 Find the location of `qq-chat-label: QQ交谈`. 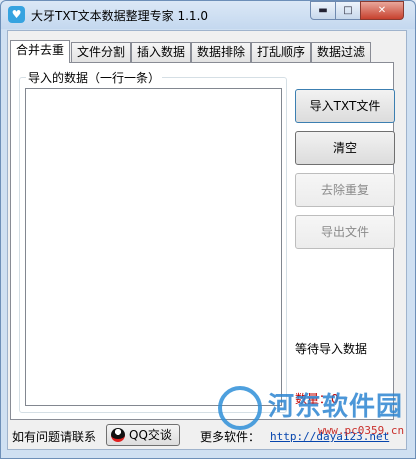

qq-chat-label: QQ交谈 is located at coordinates (150, 435).